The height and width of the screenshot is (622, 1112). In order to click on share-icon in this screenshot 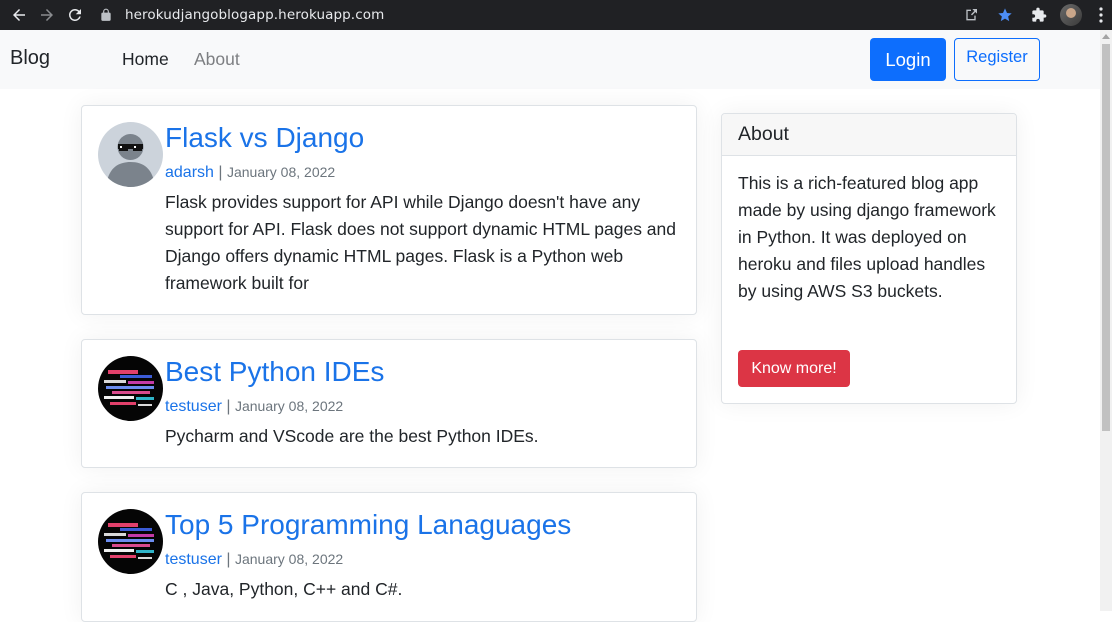, I will do `click(971, 15)`.